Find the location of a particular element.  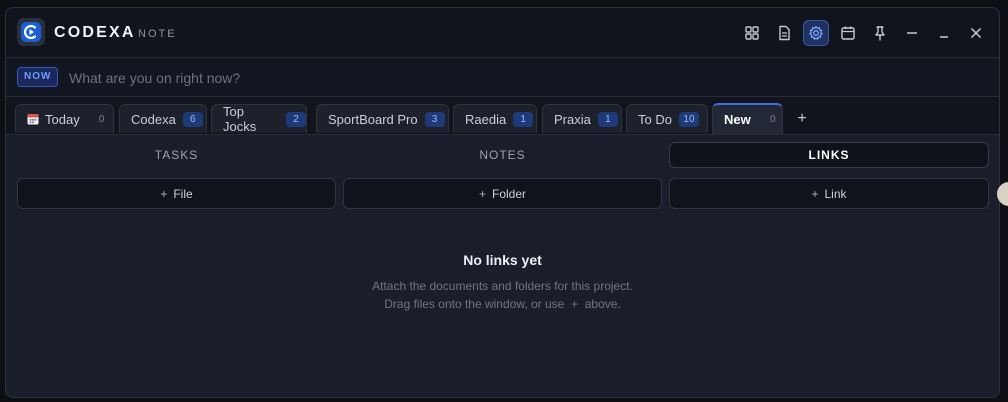

calendar-button is located at coordinates (848, 33).